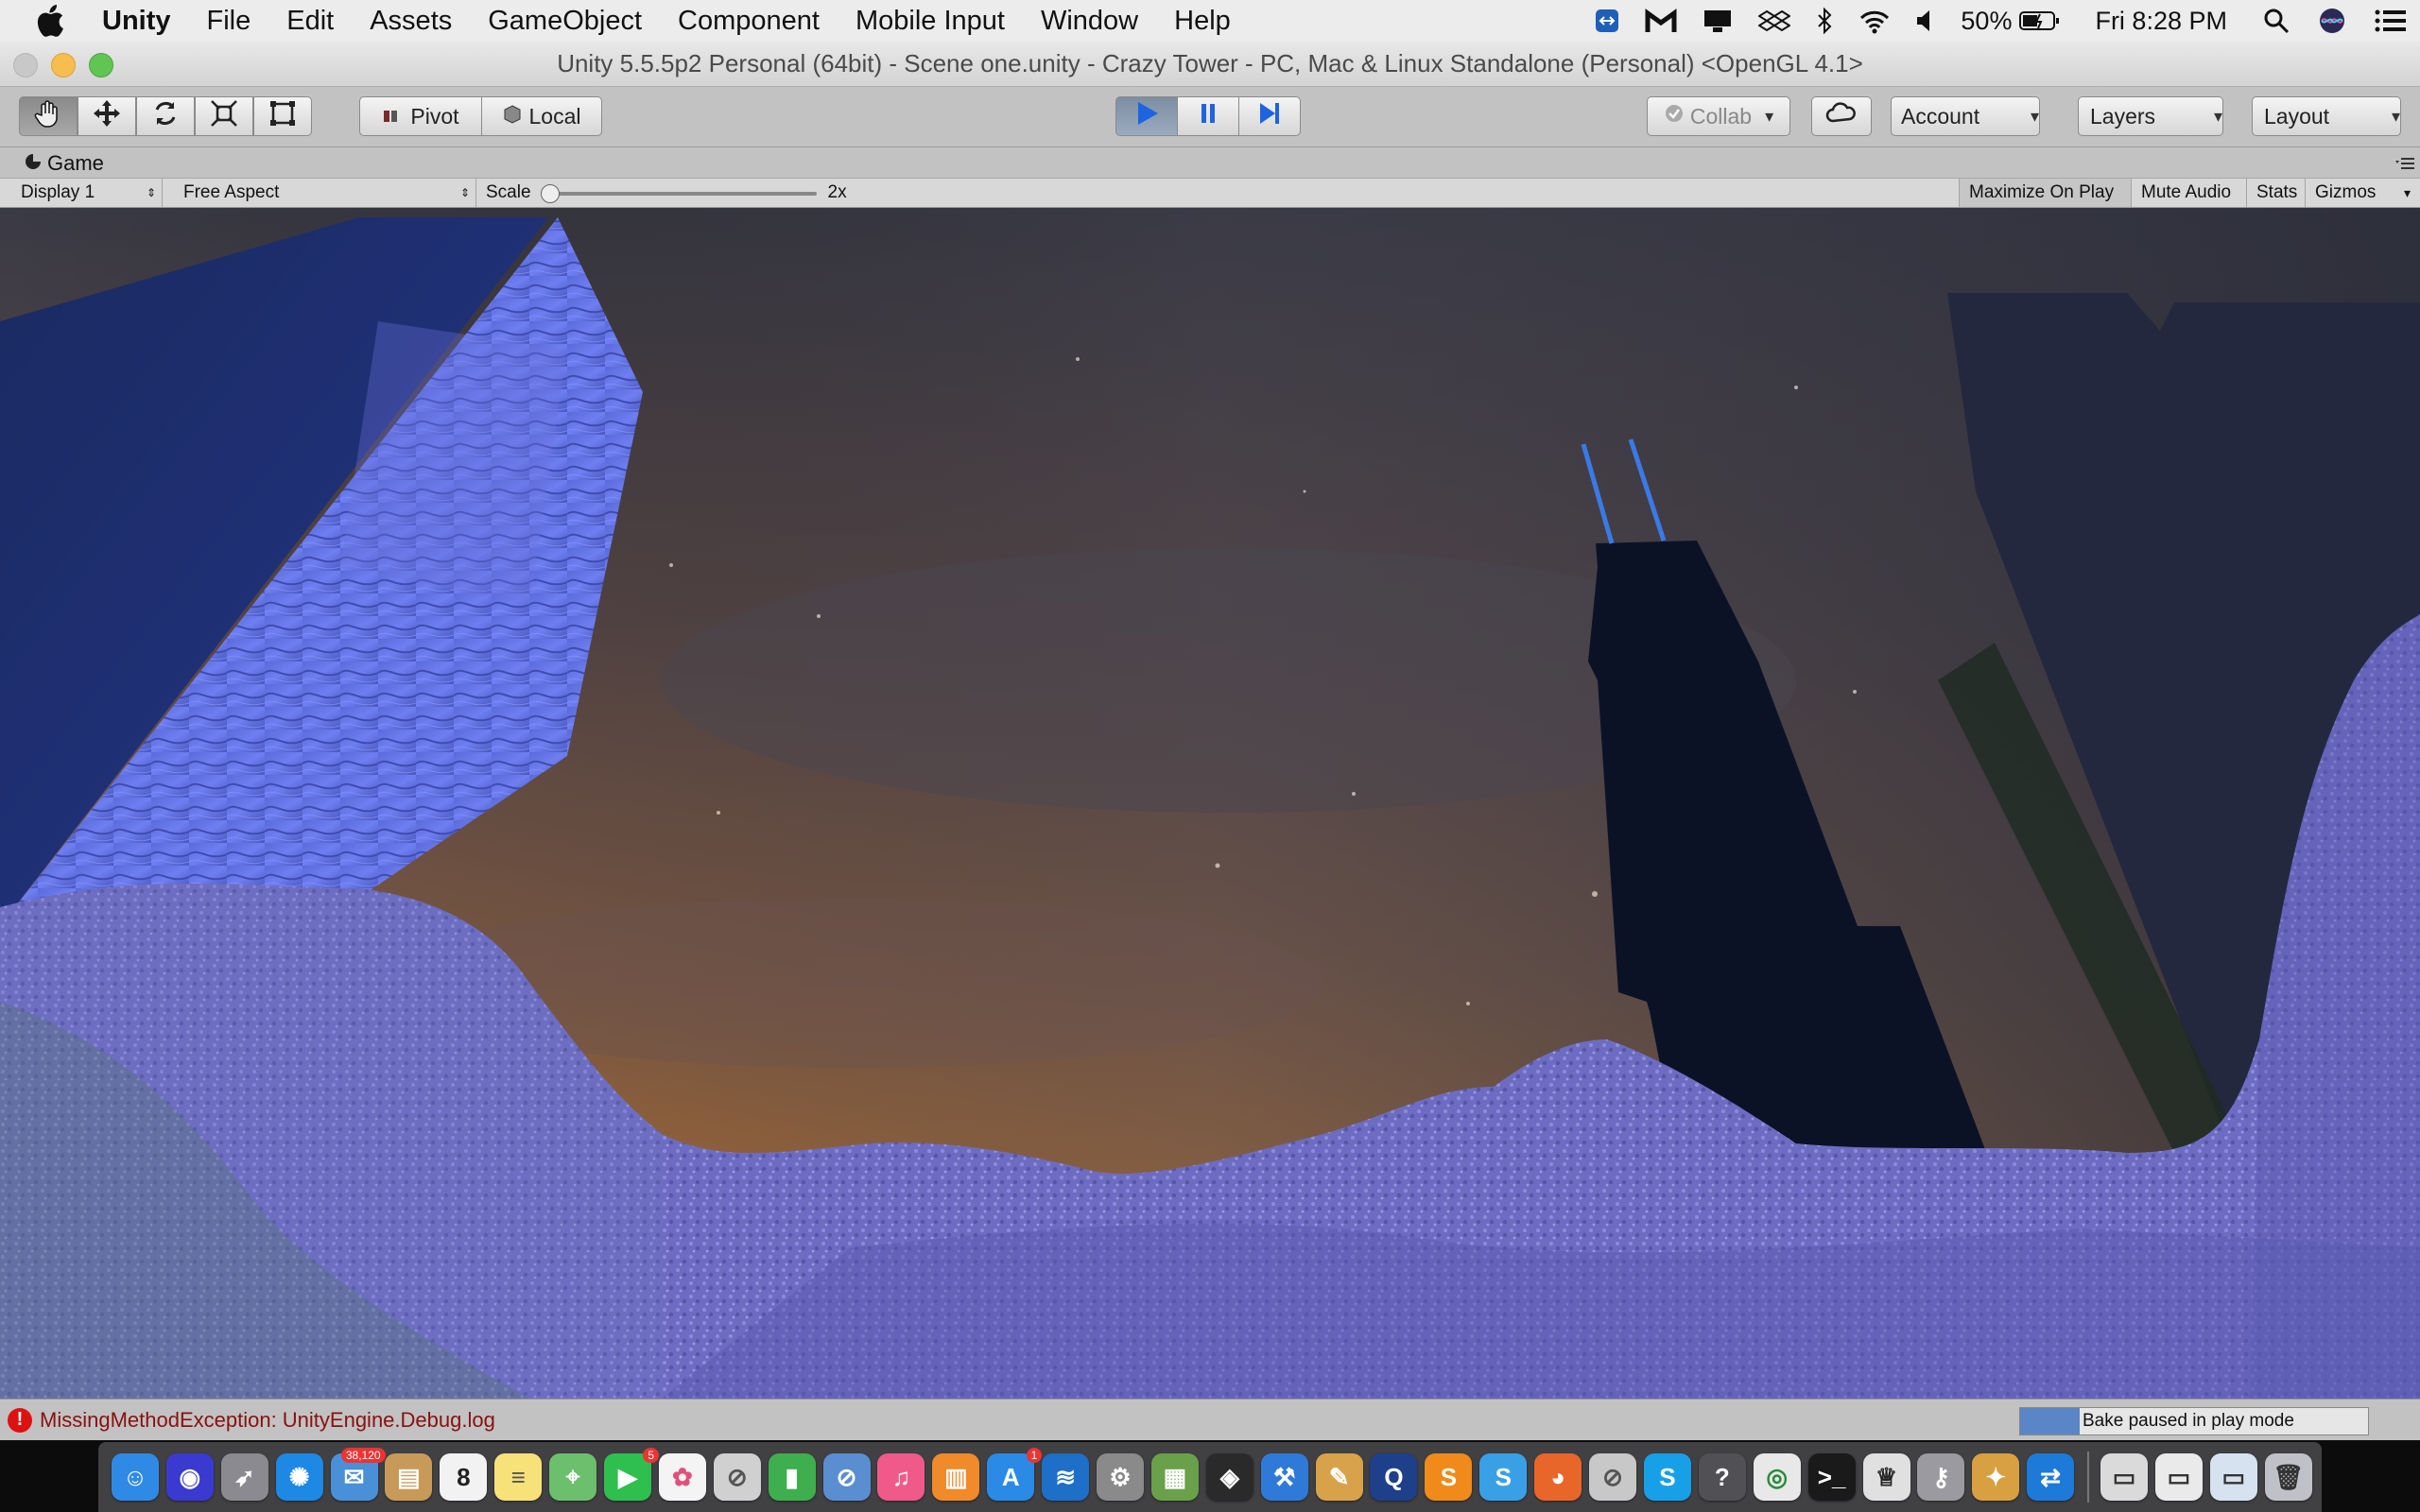 The height and width of the screenshot is (1512, 2420). I want to click on display-icon, so click(1718, 21).